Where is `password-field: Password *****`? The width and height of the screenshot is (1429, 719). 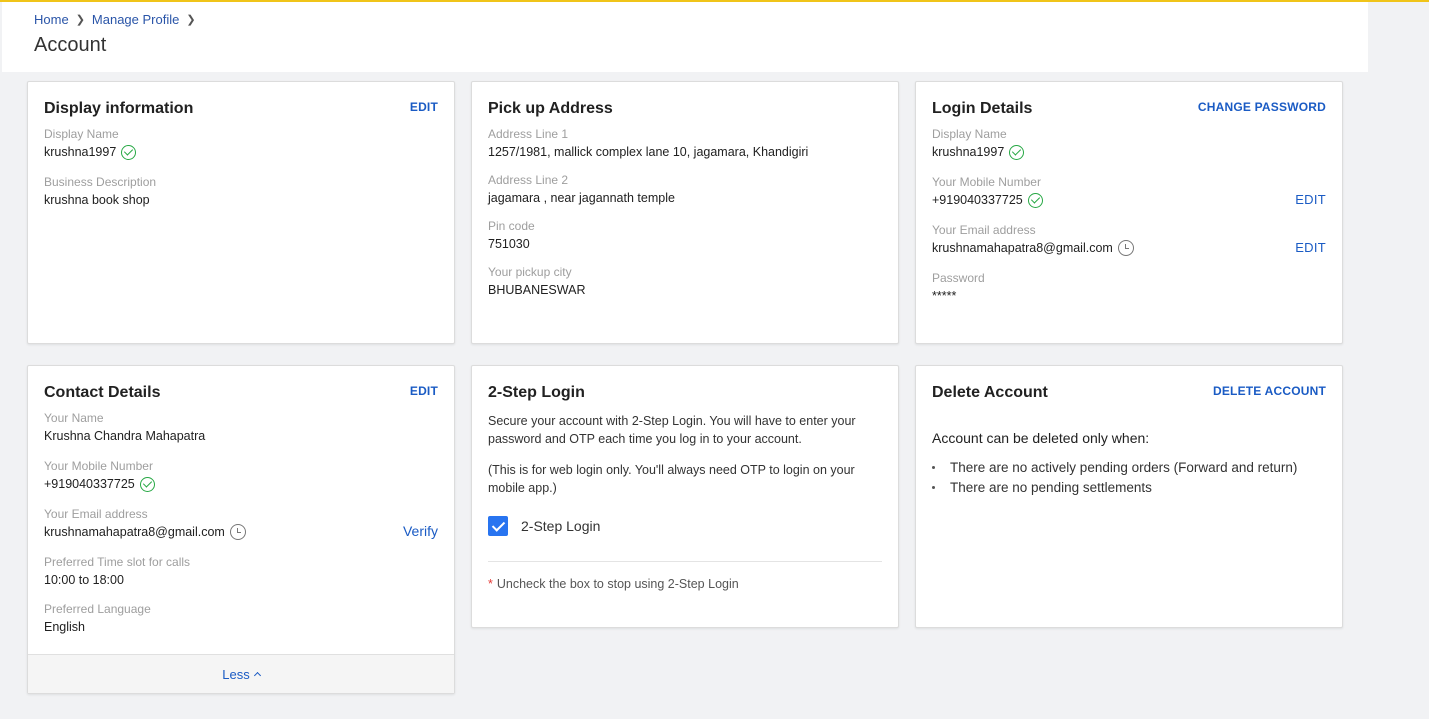 password-field: Password ***** is located at coordinates (958, 288).